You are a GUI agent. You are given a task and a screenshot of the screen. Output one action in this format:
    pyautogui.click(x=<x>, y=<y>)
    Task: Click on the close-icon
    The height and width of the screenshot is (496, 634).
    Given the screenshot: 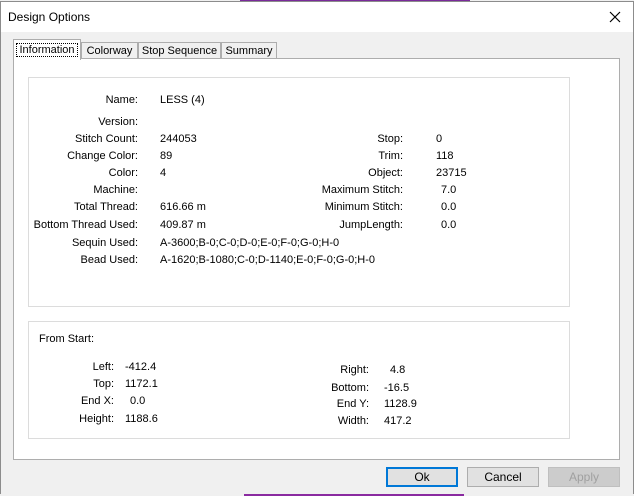 What is the action you would take?
    pyautogui.click(x=615, y=17)
    